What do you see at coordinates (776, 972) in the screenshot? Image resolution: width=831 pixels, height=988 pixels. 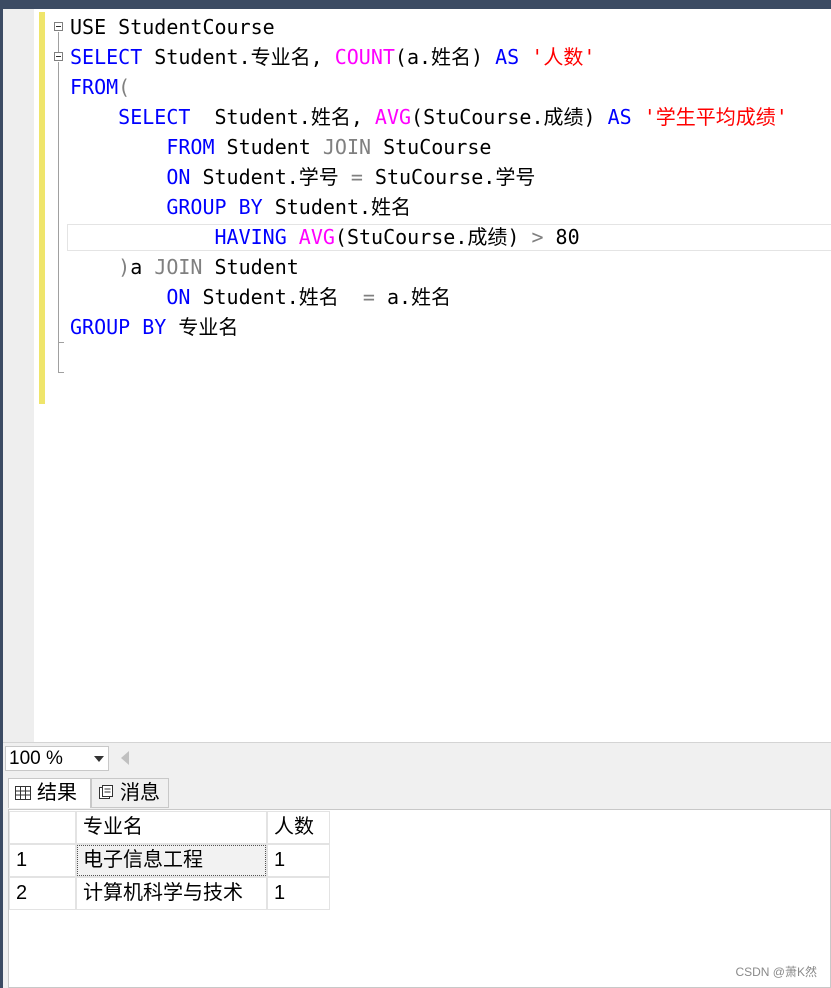 I see `watermark: CSDN @萧K然` at bounding box center [776, 972].